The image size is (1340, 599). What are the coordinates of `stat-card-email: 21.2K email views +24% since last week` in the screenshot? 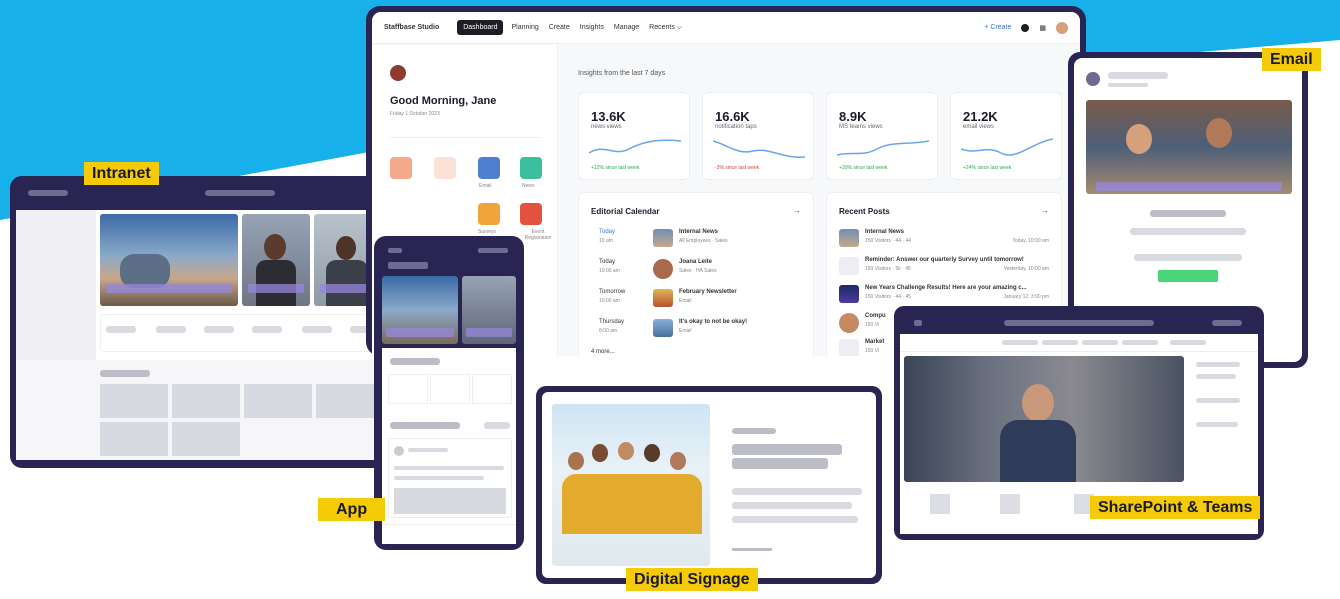 It's located at (1006, 136).